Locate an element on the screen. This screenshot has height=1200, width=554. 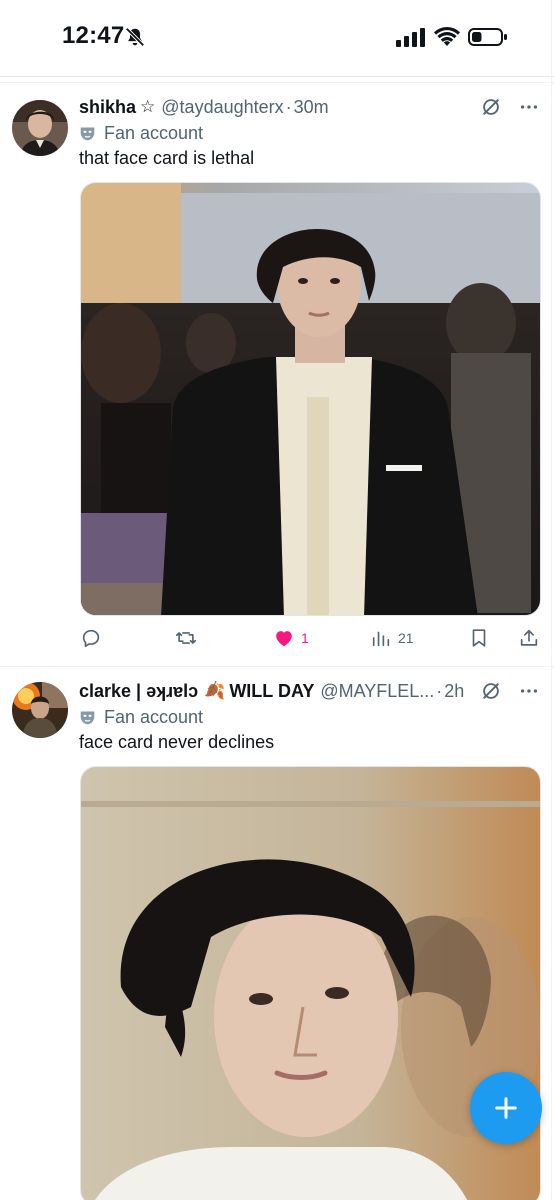
tweet-actions: 1 21 is located at coordinates (310, 638).